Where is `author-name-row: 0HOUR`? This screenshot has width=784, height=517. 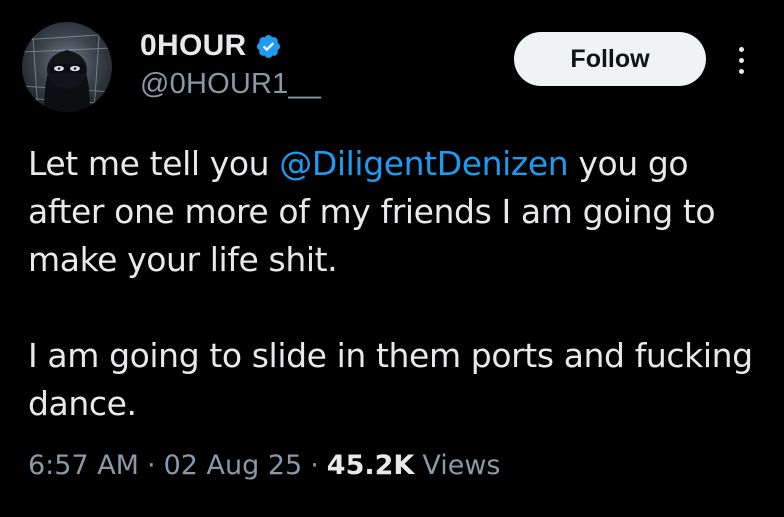
author-name-row: 0HOUR is located at coordinates (211, 46).